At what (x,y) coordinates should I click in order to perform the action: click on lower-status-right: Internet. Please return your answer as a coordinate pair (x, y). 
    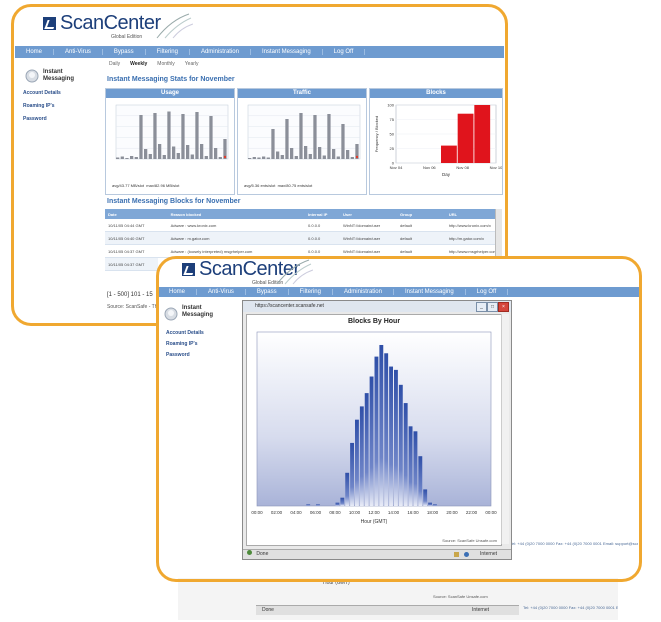
    Looking at the image, I should click on (480, 610).